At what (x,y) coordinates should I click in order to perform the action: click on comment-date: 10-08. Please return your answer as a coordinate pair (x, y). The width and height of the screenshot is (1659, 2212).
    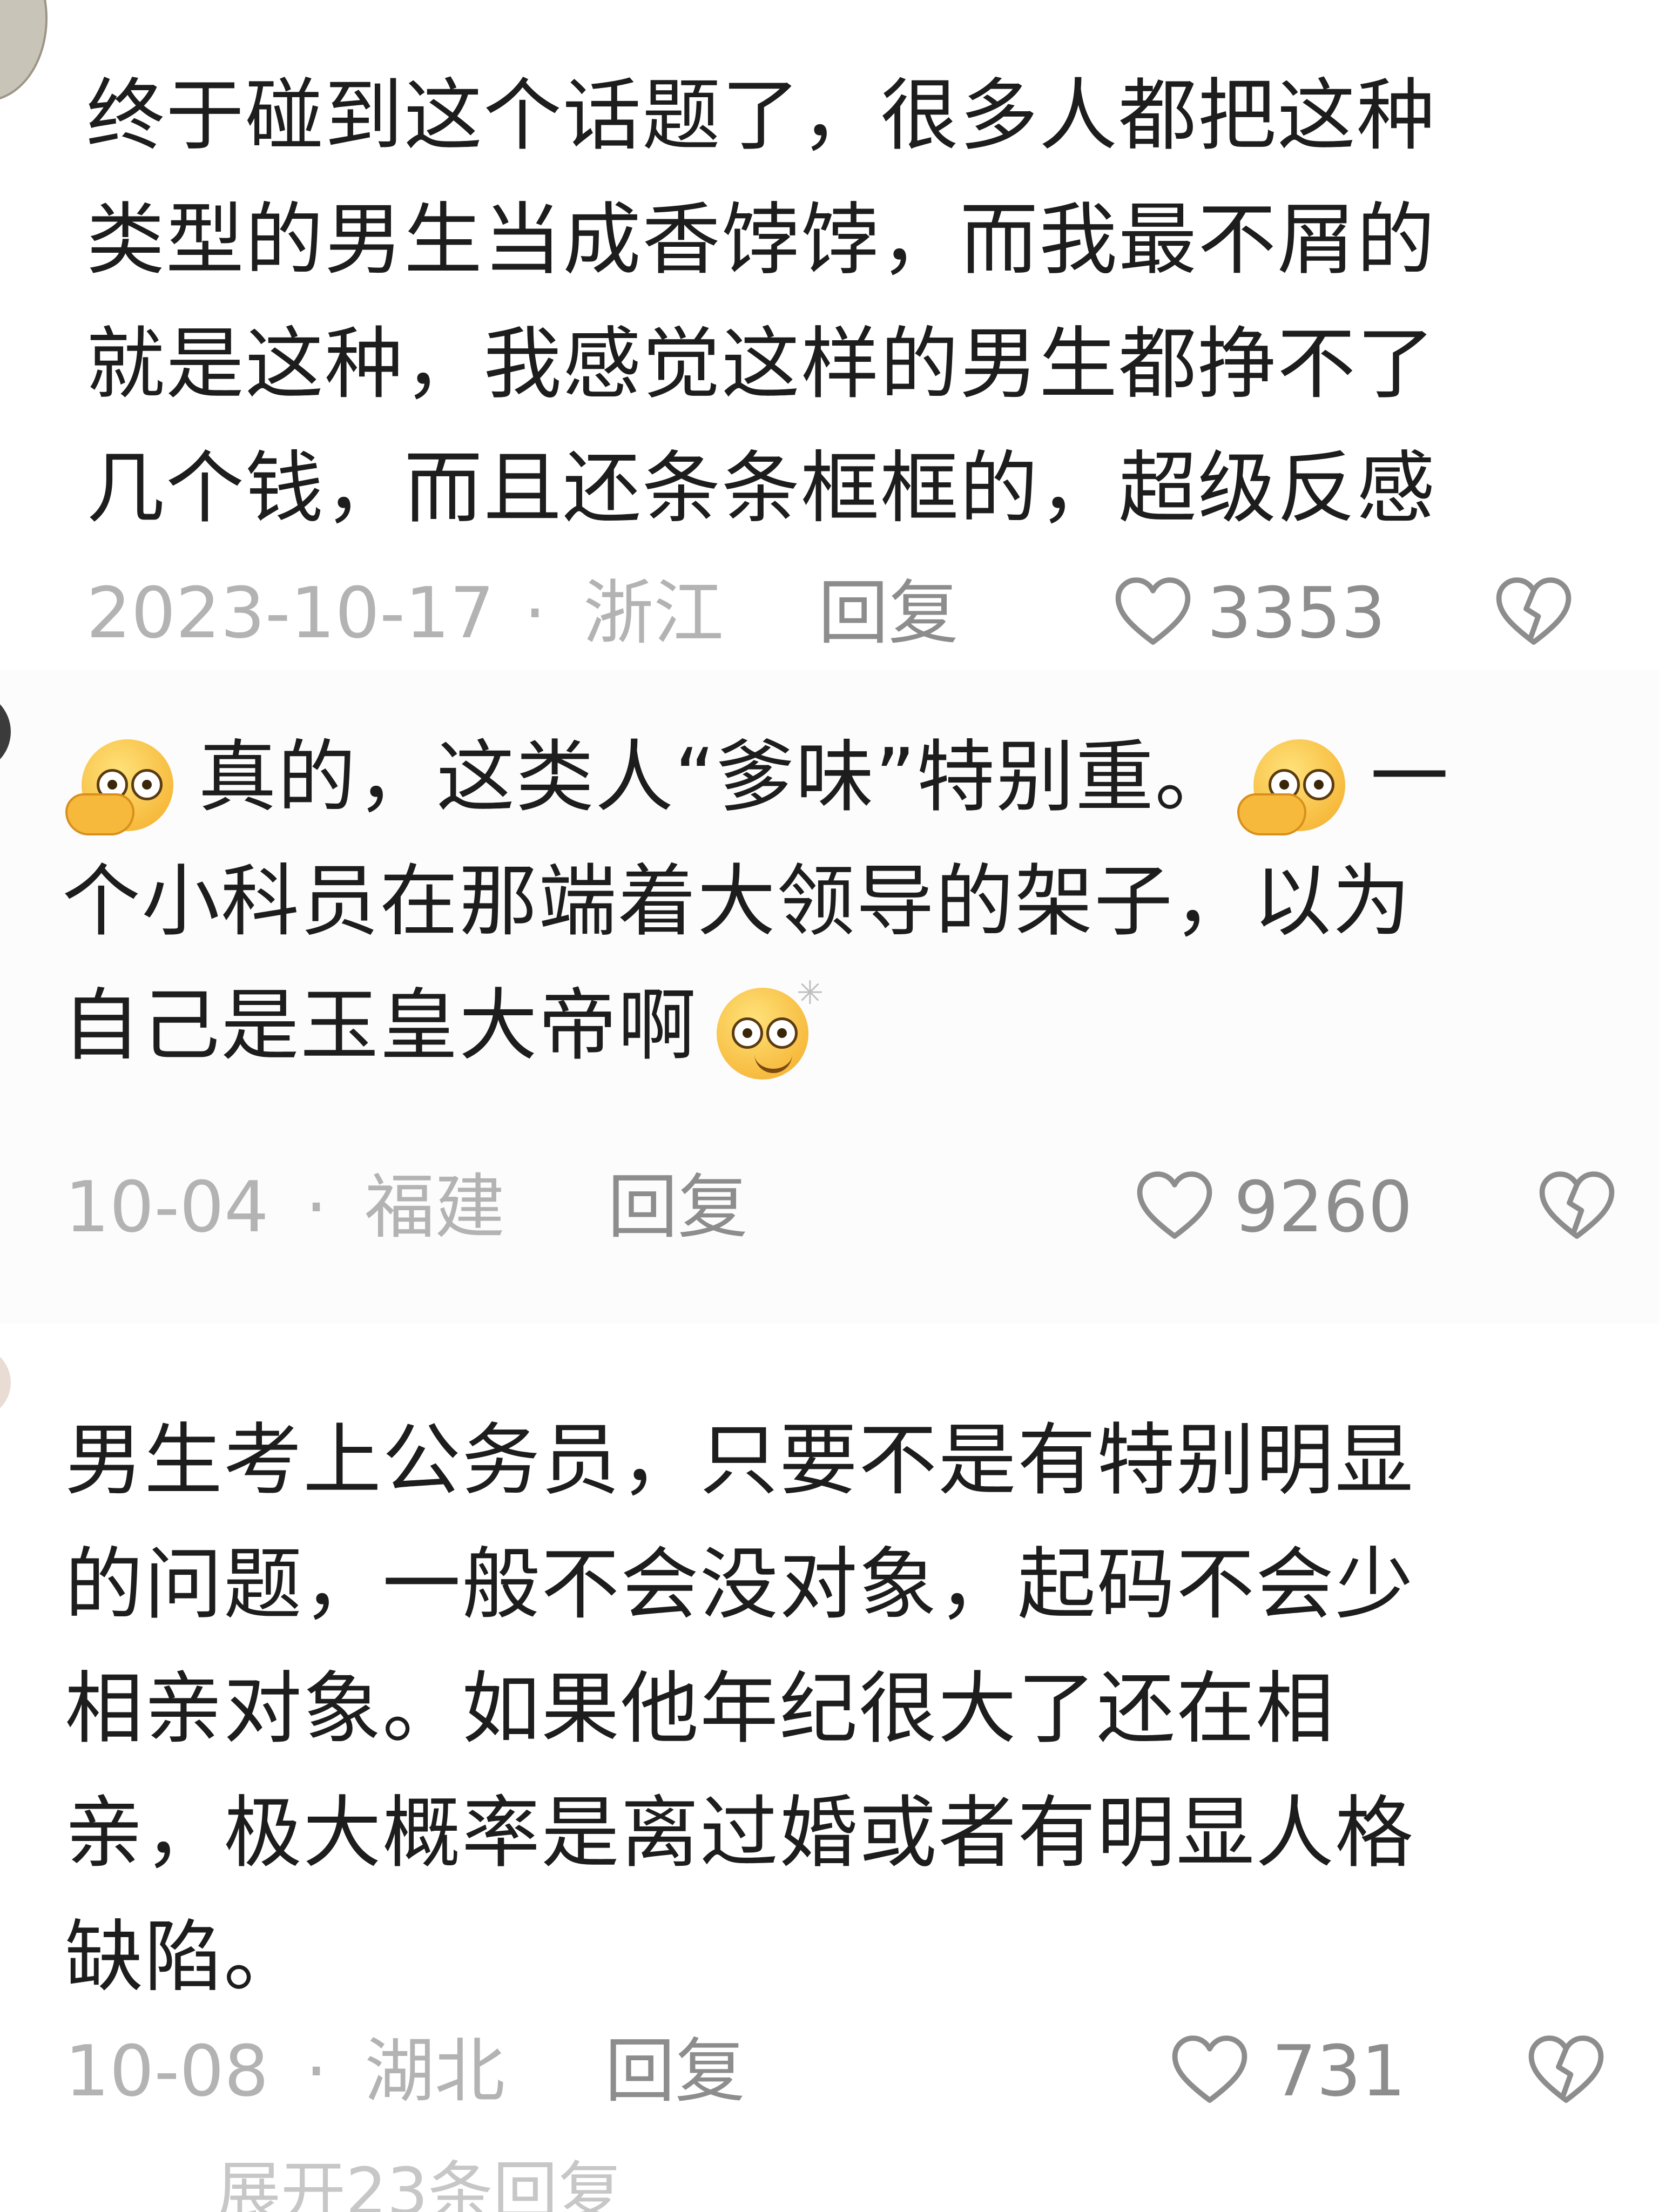
    Looking at the image, I should click on (167, 2071).